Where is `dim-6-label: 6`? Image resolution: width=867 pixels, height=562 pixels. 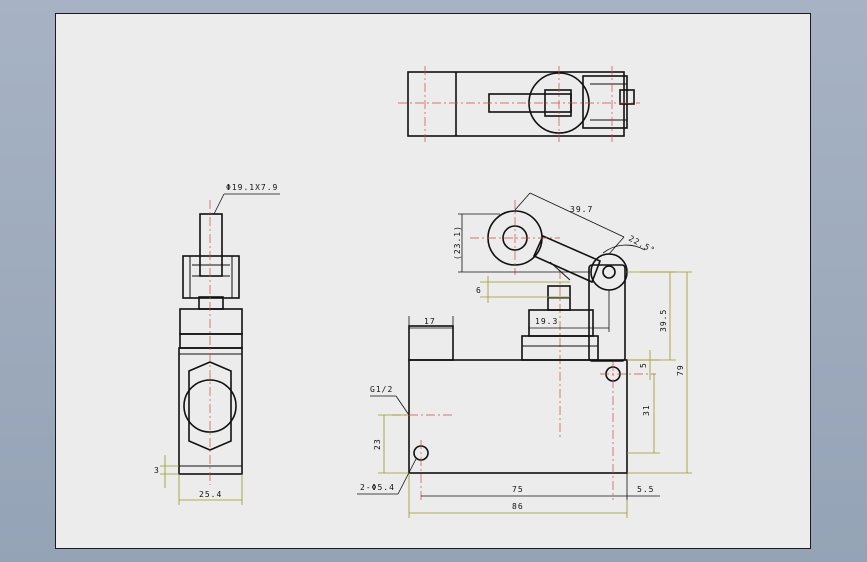
dim-6-label: 6 is located at coordinates (479, 290).